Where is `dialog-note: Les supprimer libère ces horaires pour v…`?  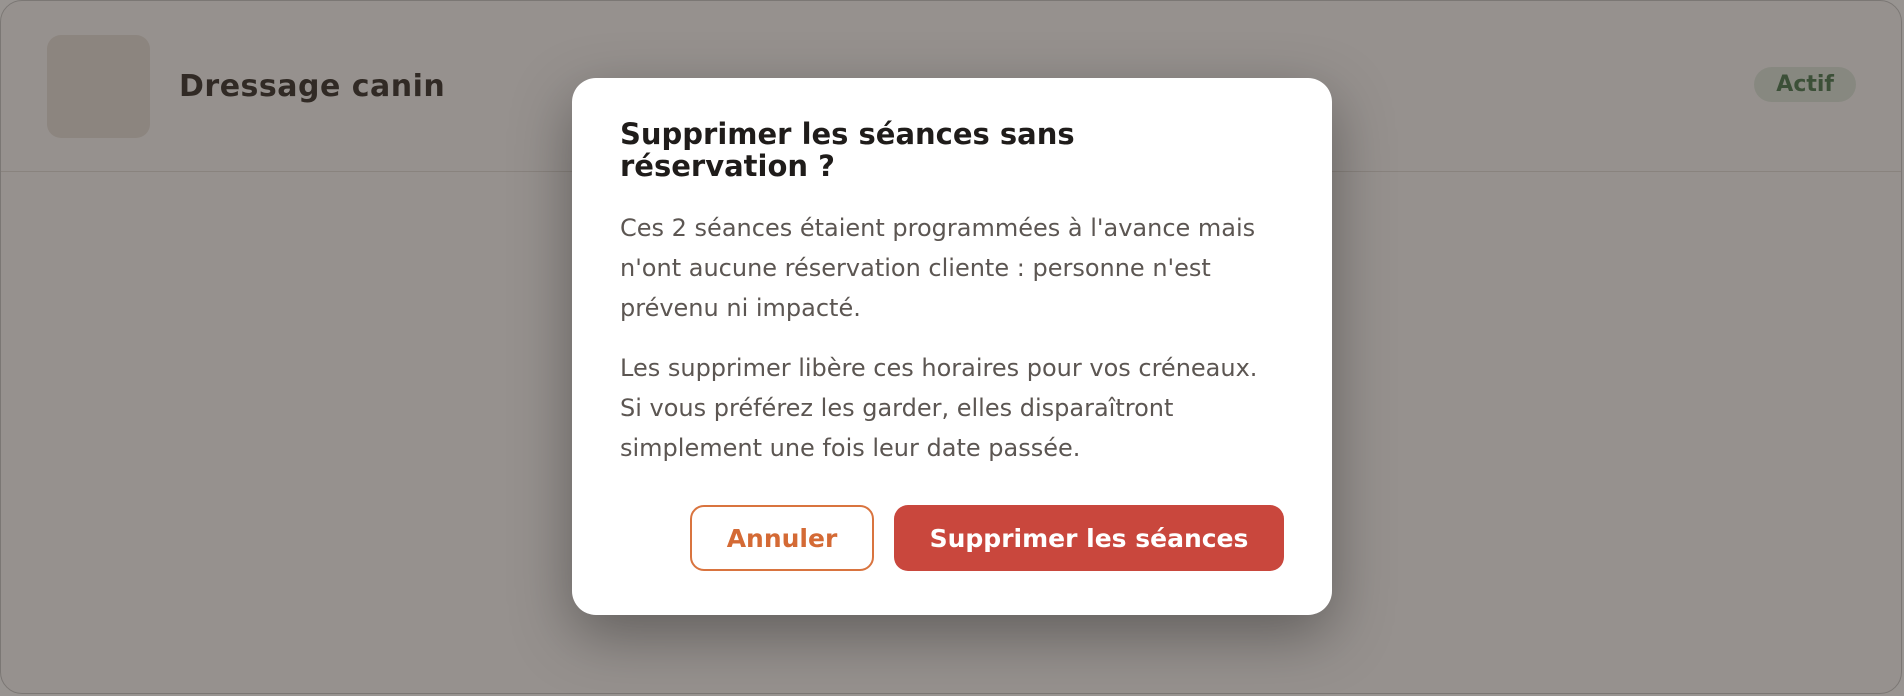 dialog-note: Les supprimer libère ces horaires pour v… is located at coordinates (939, 408).